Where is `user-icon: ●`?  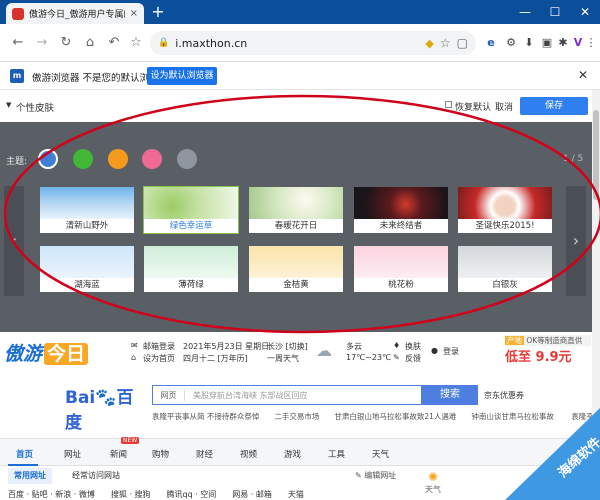
user-icon: ● is located at coordinates (434, 350).